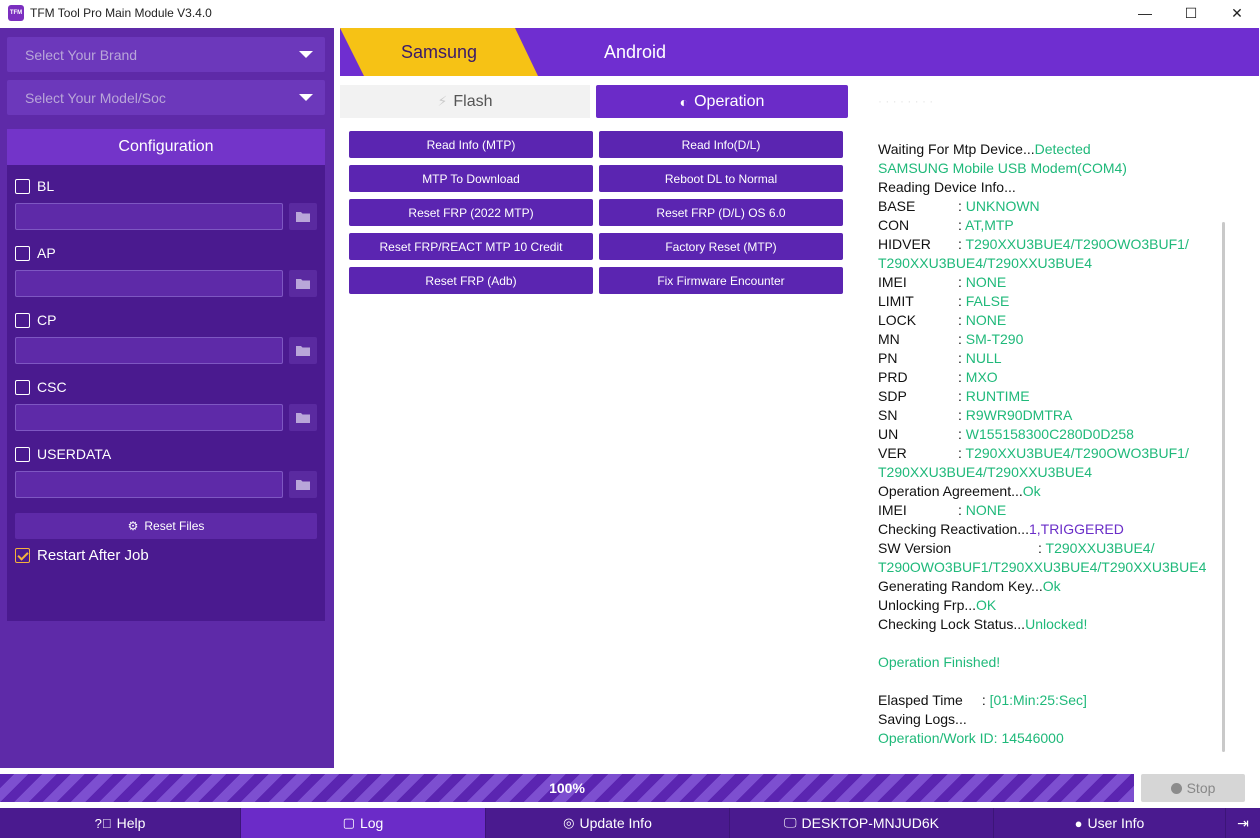 The height and width of the screenshot is (838, 1260). What do you see at coordinates (1116, 823) in the screenshot?
I see `user-info-label: User Info` at bounding box center [1116, 823].